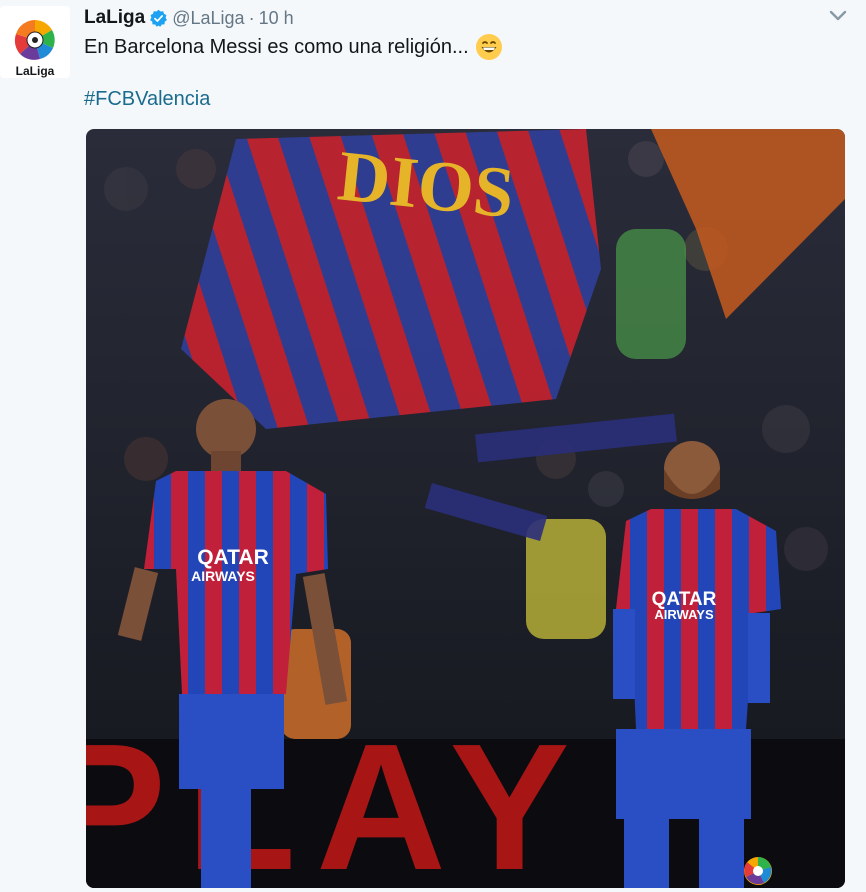  I want to click on timestamp: 10 h, so click(276, 18).